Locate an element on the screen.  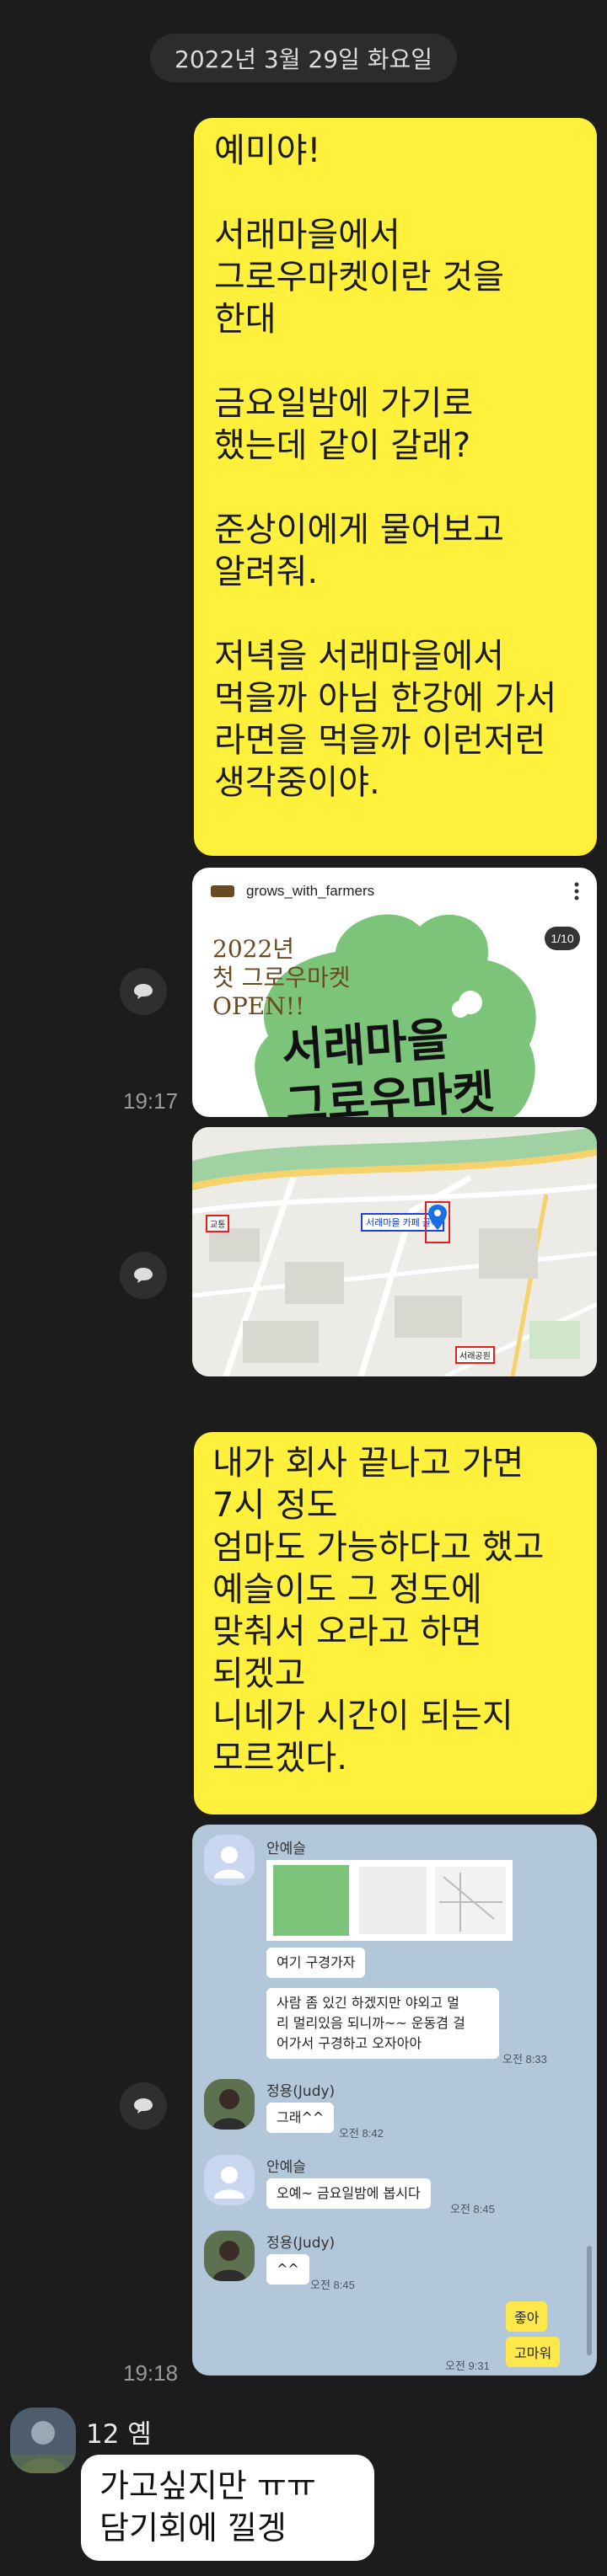
their-message-bubble: 가고싶지만 ㅠㅠ 담기회에 낄겡 is located at coordinates (227, 2508).